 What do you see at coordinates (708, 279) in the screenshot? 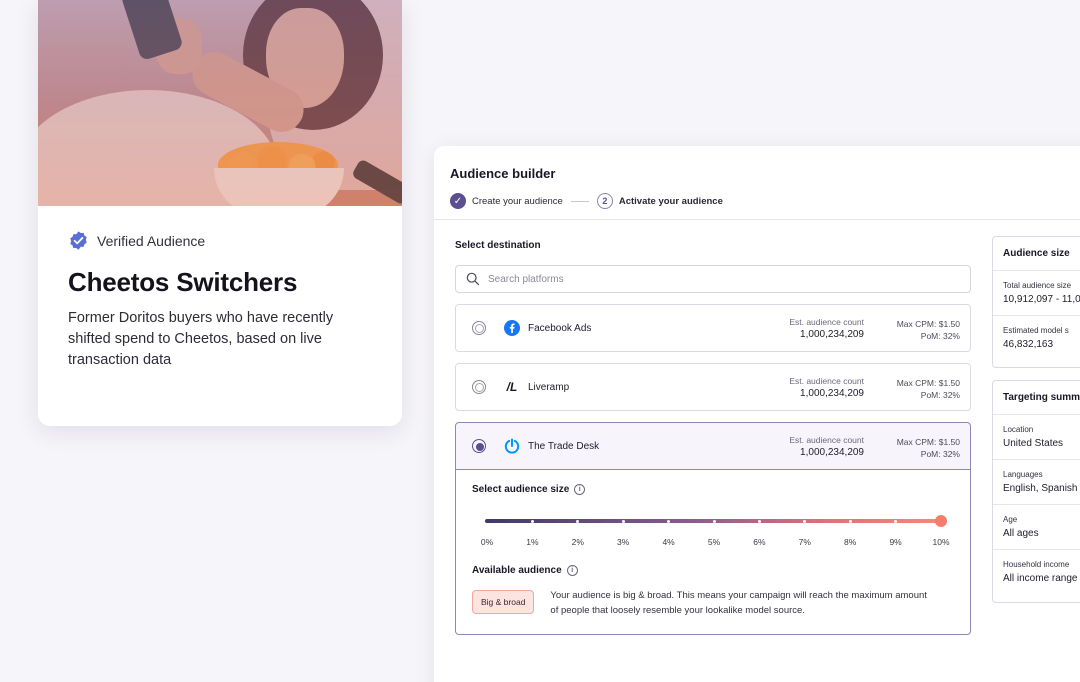
I see `search-input` at bounding box center [708, 279].